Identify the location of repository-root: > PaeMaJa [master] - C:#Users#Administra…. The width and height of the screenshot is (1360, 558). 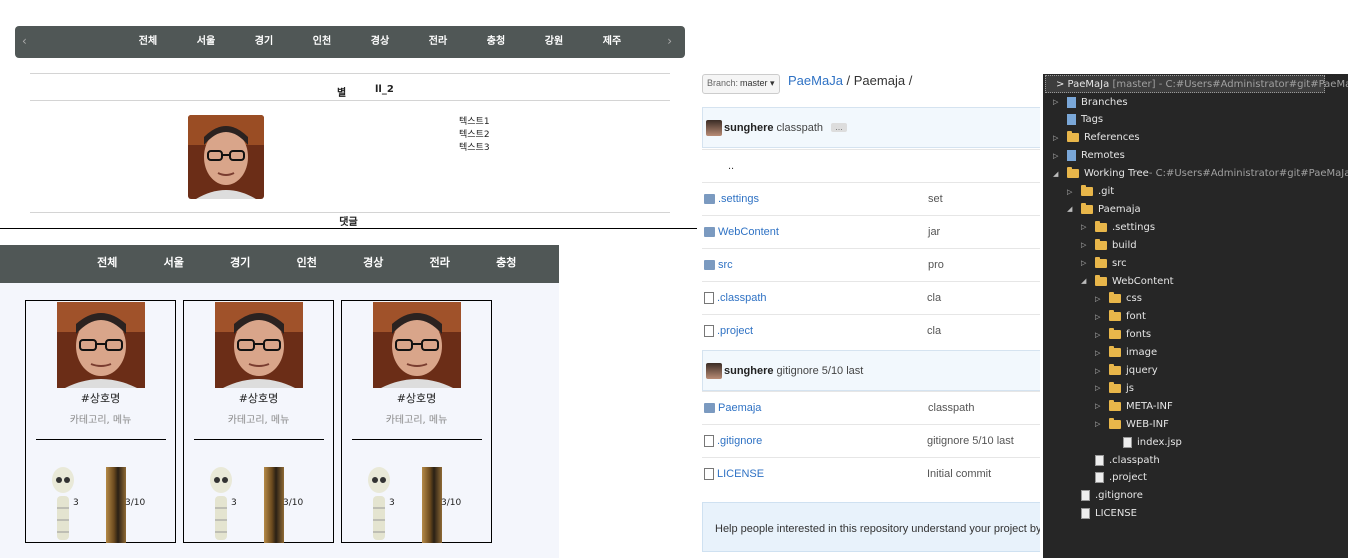
(1196, 84).